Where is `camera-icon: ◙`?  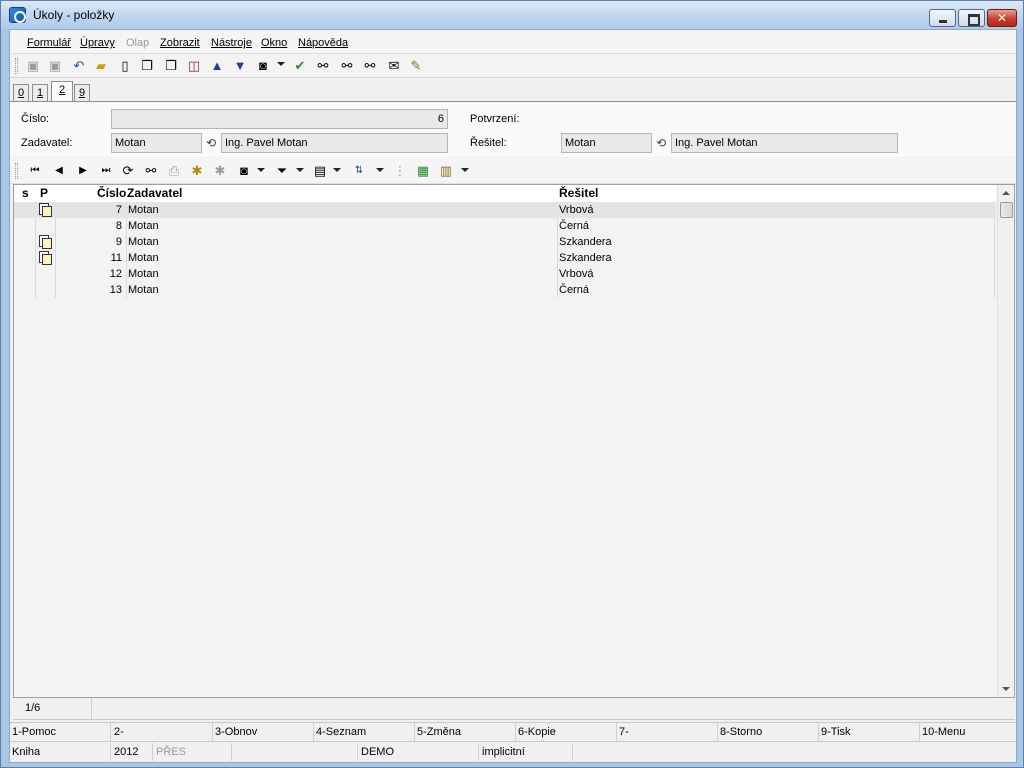
camera-icon: ◙ is located at coordinates (263, 66).